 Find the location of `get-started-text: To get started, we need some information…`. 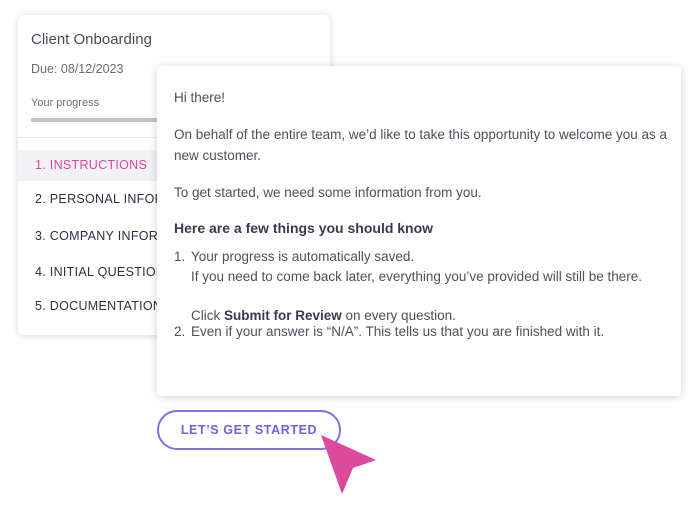

get-started-text: To get started, we need some information… is located at coordinates (328, 192).